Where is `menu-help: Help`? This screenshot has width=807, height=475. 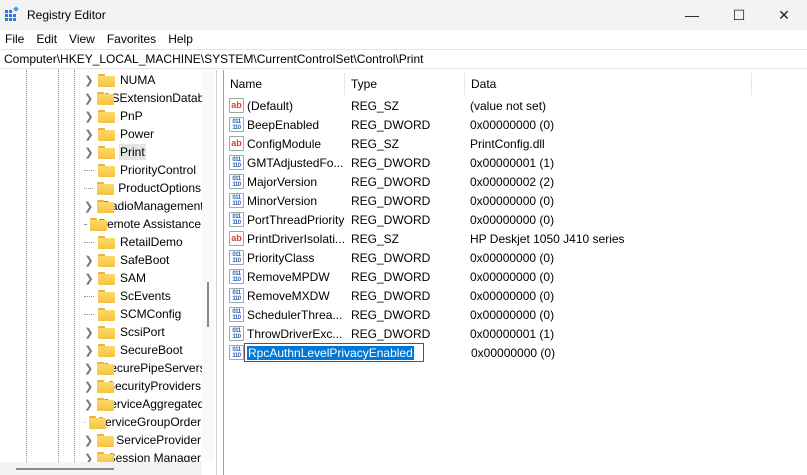
menu-help: Help is located at coordinates (181, 39).